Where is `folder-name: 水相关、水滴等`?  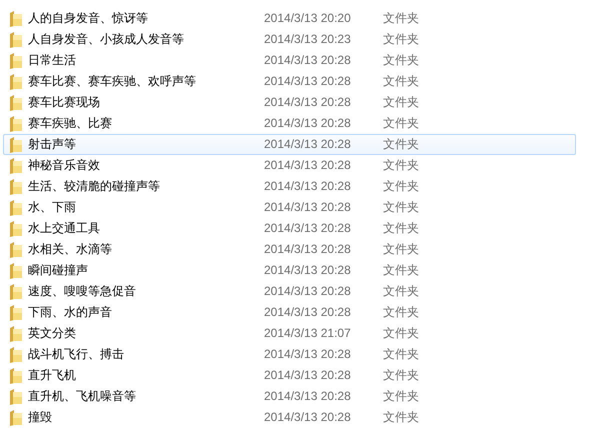 folder-name: 水相关、水滴等 is located at coordinates (146, 249).